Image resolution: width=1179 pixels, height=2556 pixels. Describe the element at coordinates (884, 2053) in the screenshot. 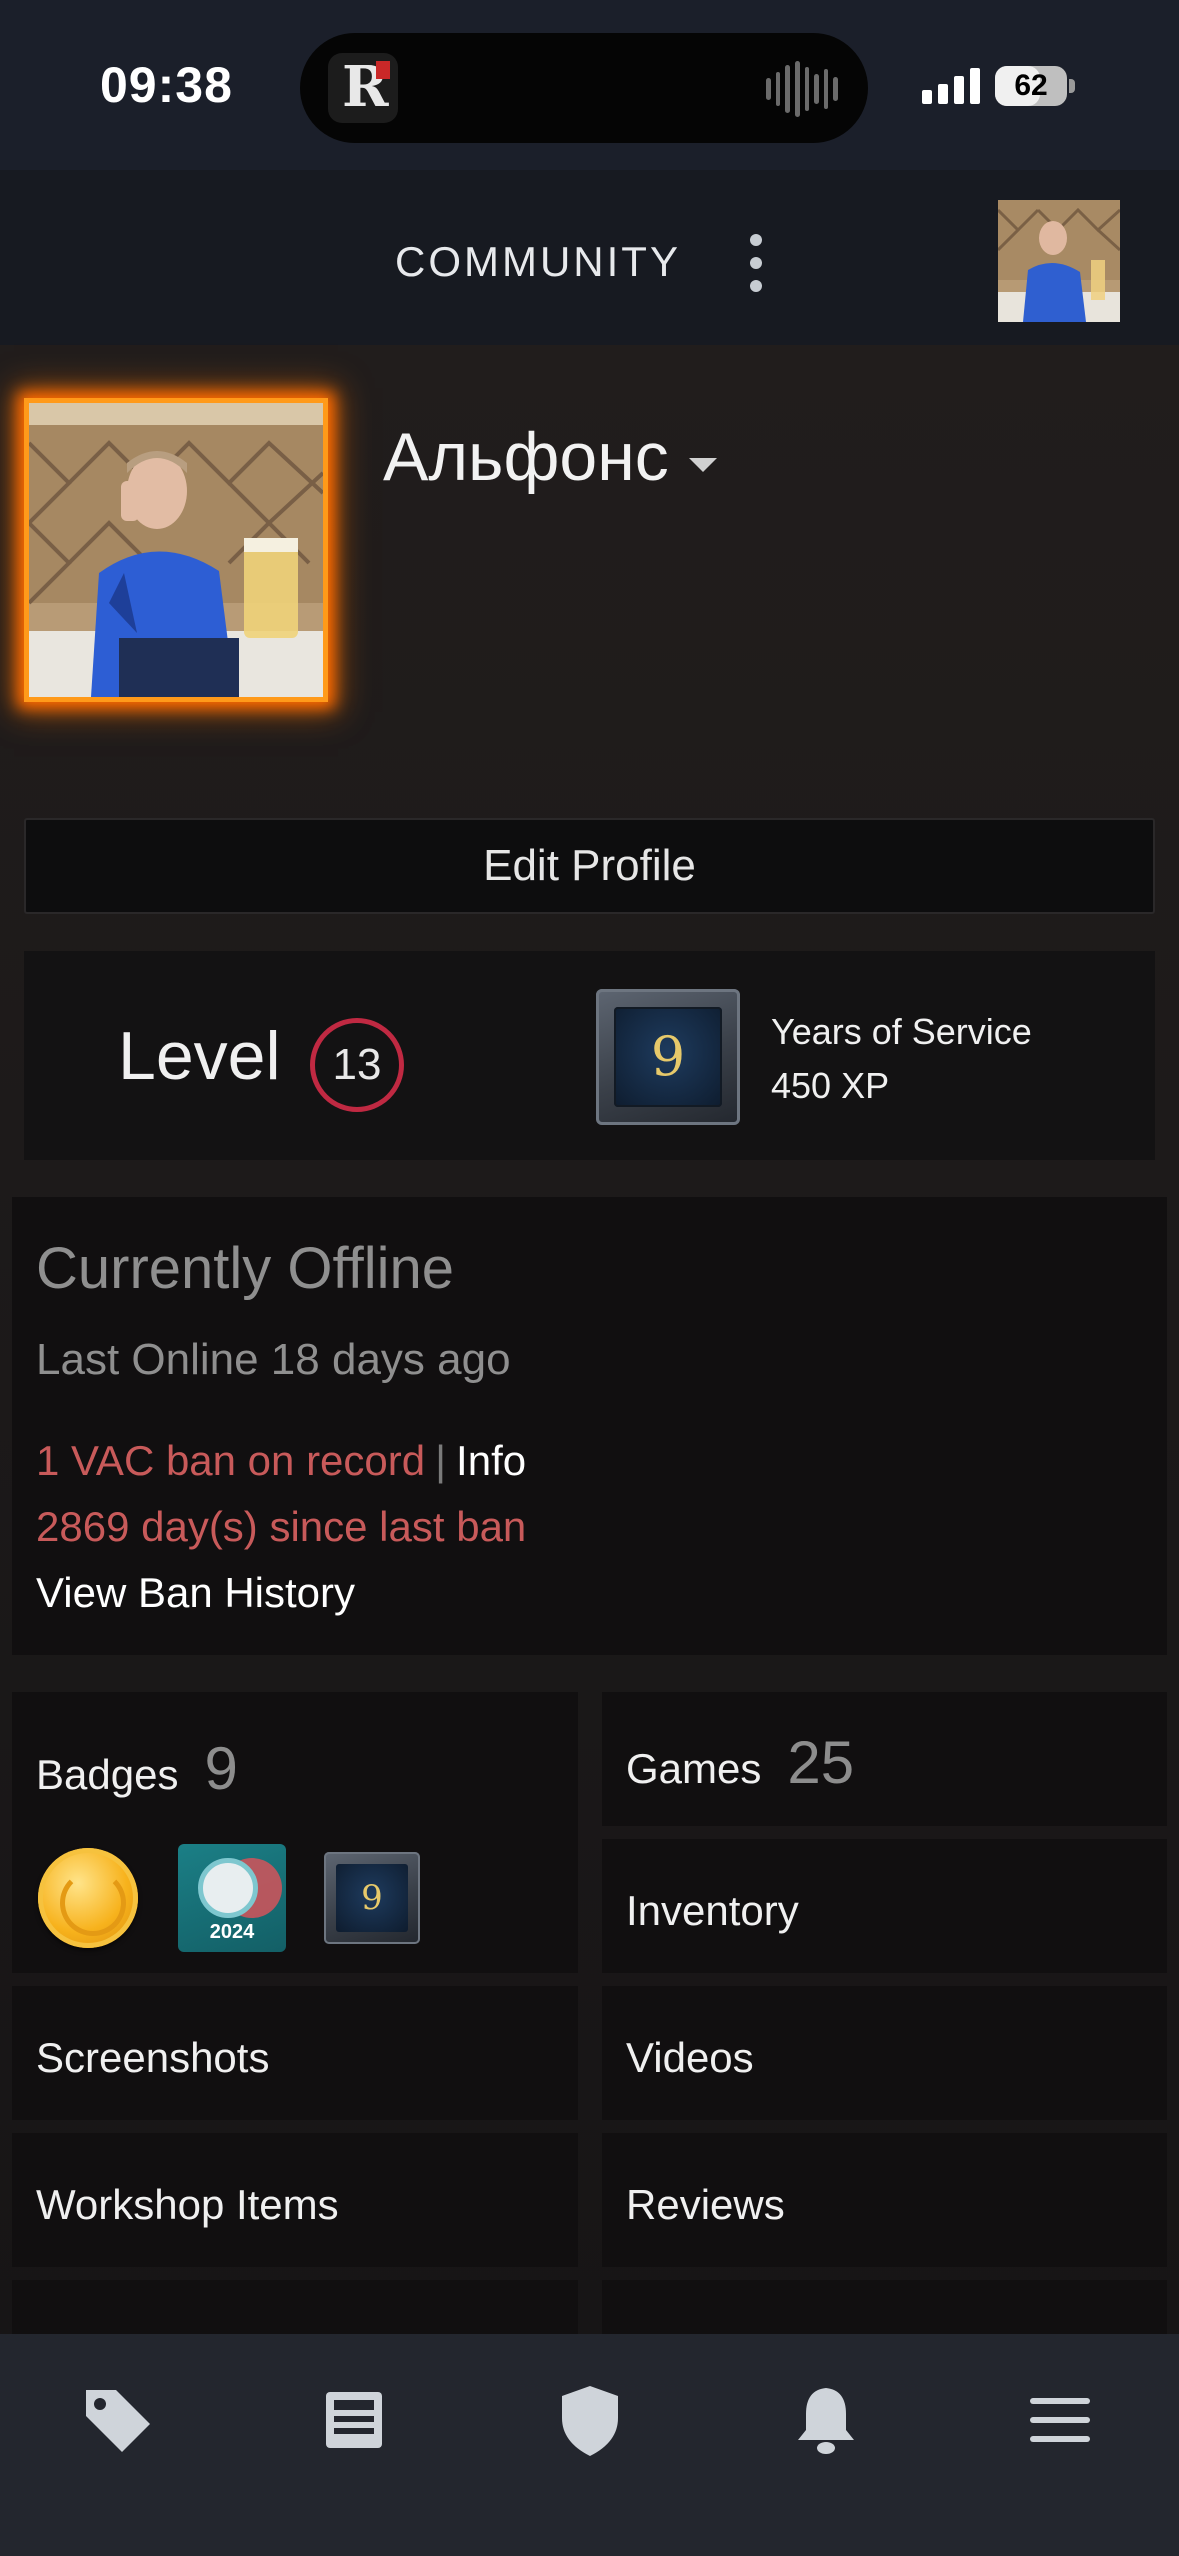

I see `videos-tile: Videos` at that location.